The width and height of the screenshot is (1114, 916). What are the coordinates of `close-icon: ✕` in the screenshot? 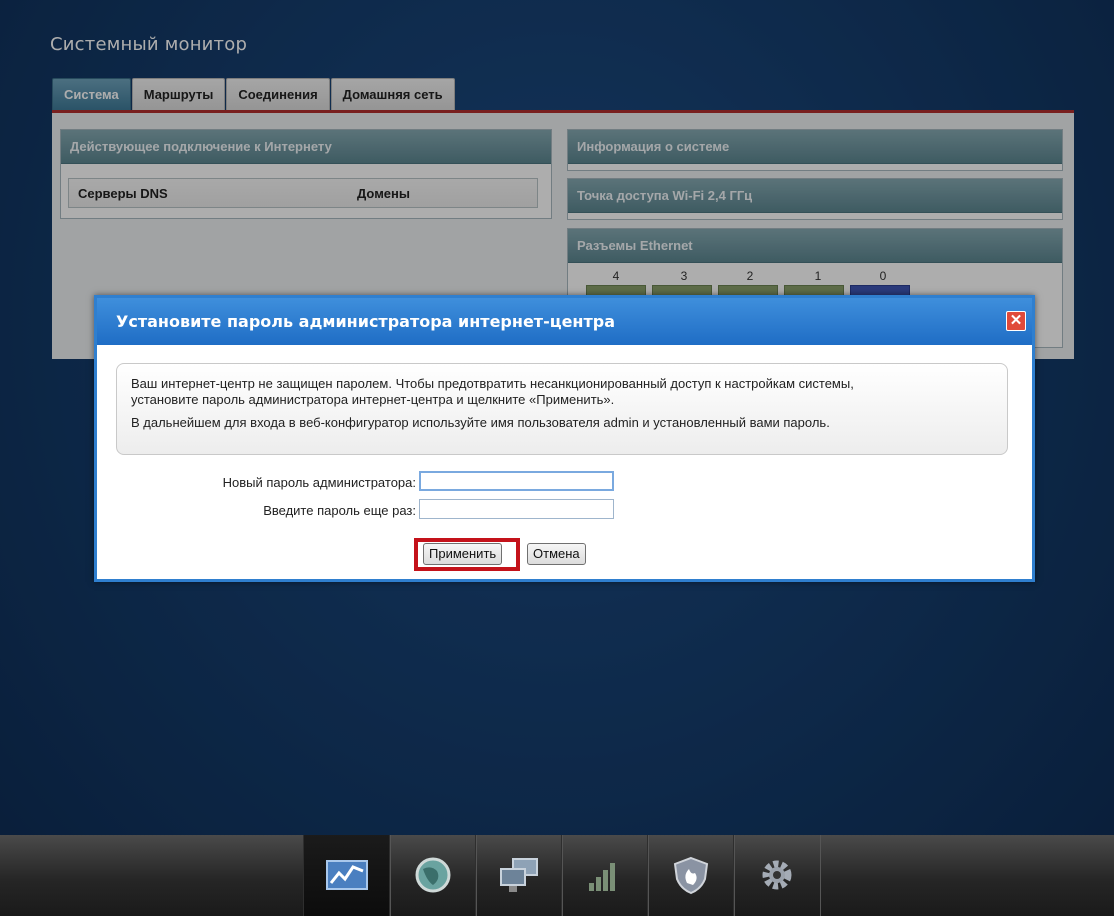 It's located at (1016, 321).